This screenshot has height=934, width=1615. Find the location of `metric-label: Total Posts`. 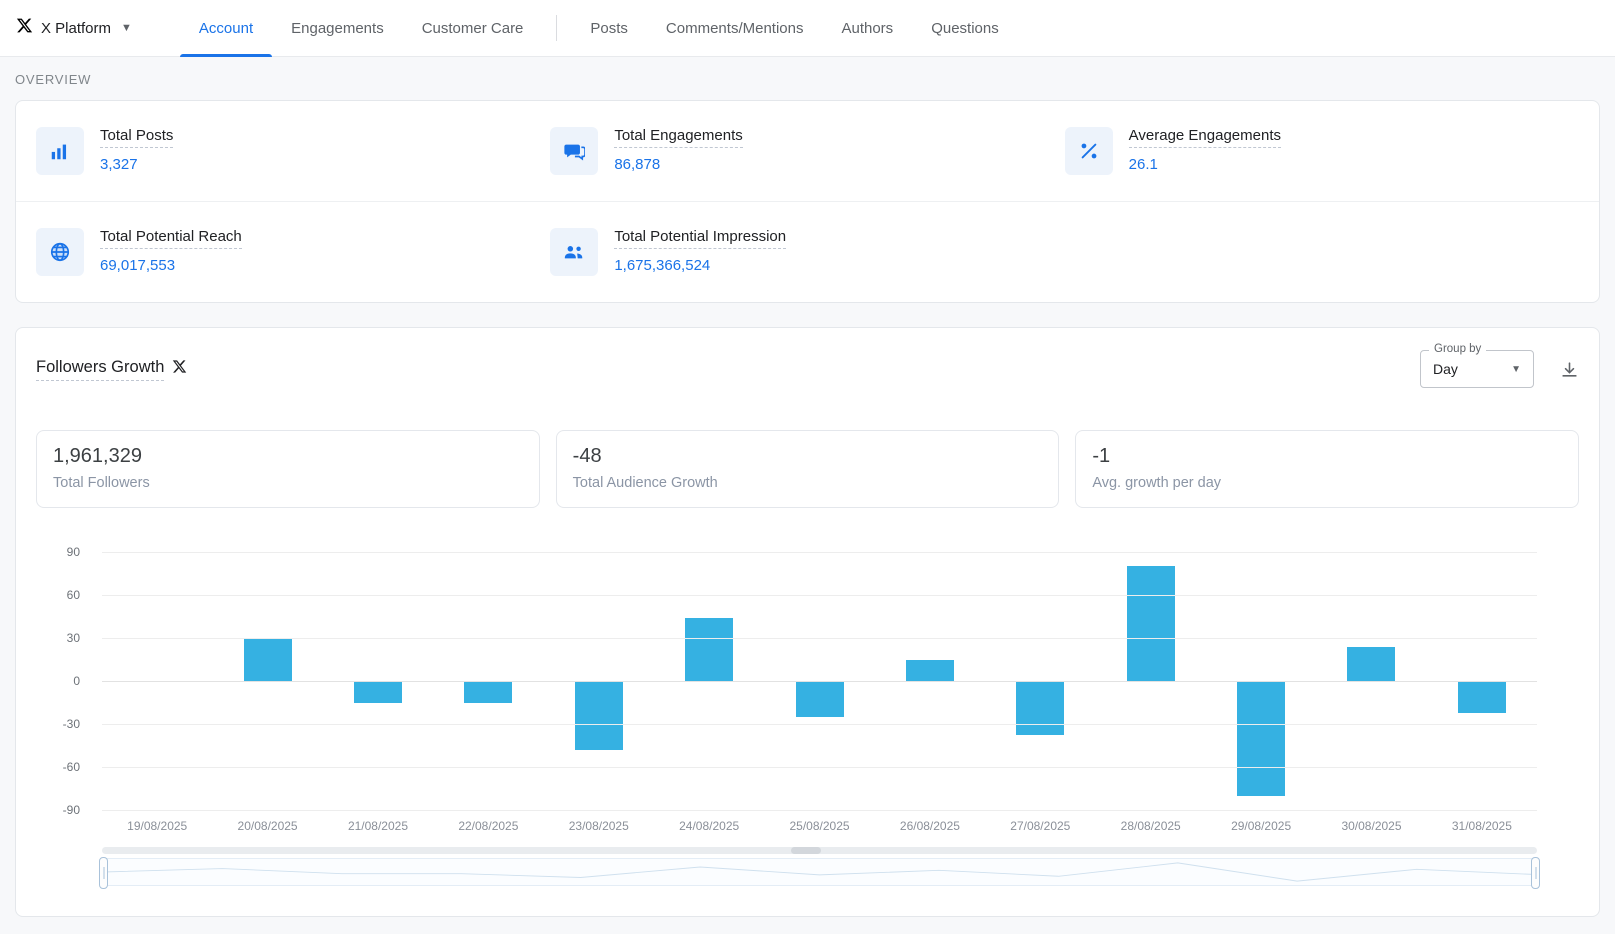

metric-label: Total Posts is located at coordinates (137, 137).